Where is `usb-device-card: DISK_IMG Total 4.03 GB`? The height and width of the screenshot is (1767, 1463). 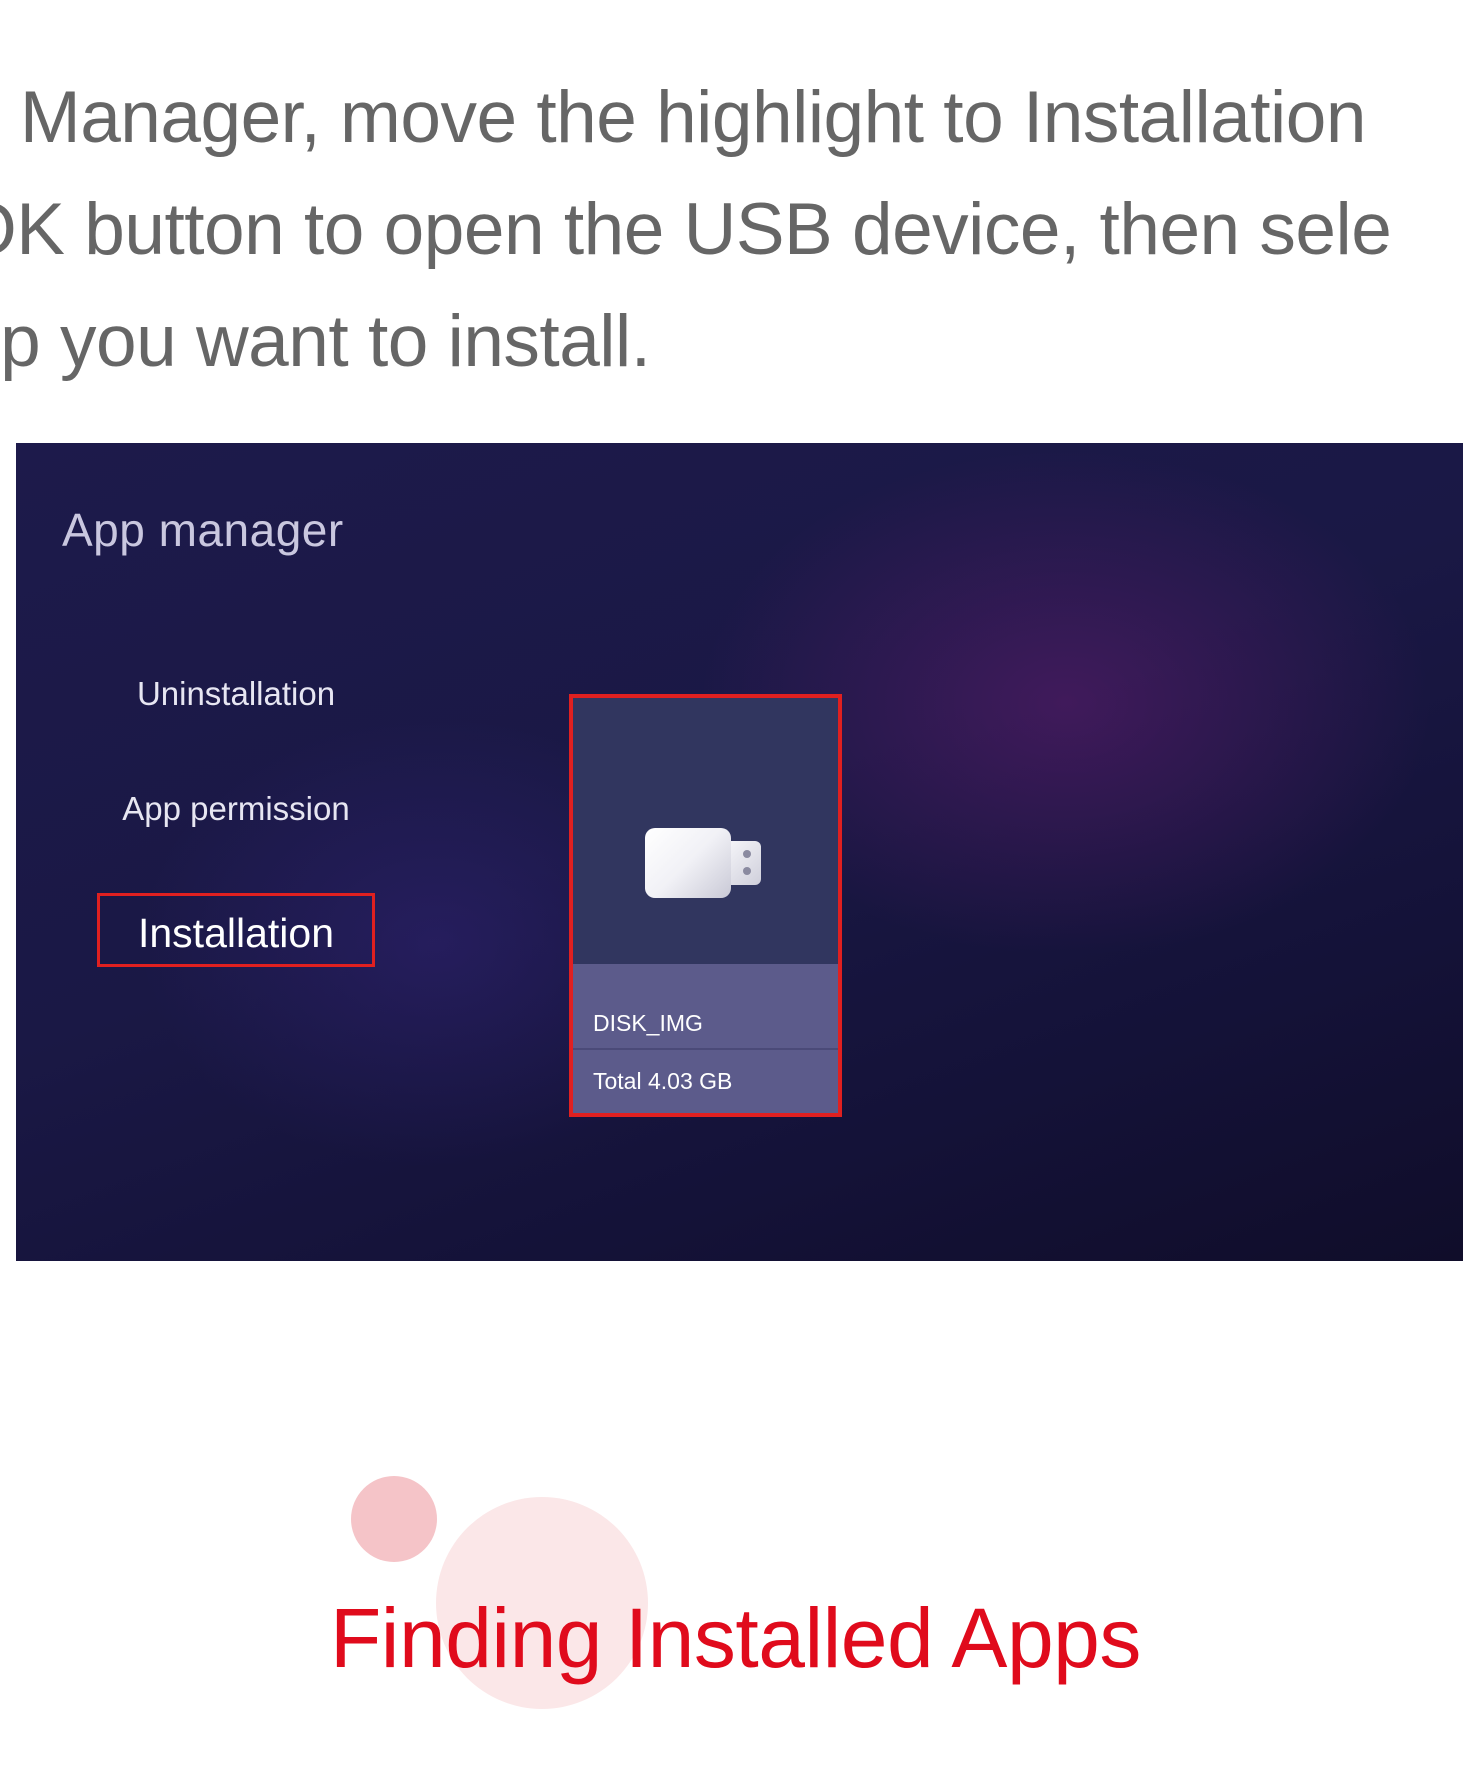 usb-device-card: DISK_IMG Total 4.03 GB is located at coordinates (705, 905).